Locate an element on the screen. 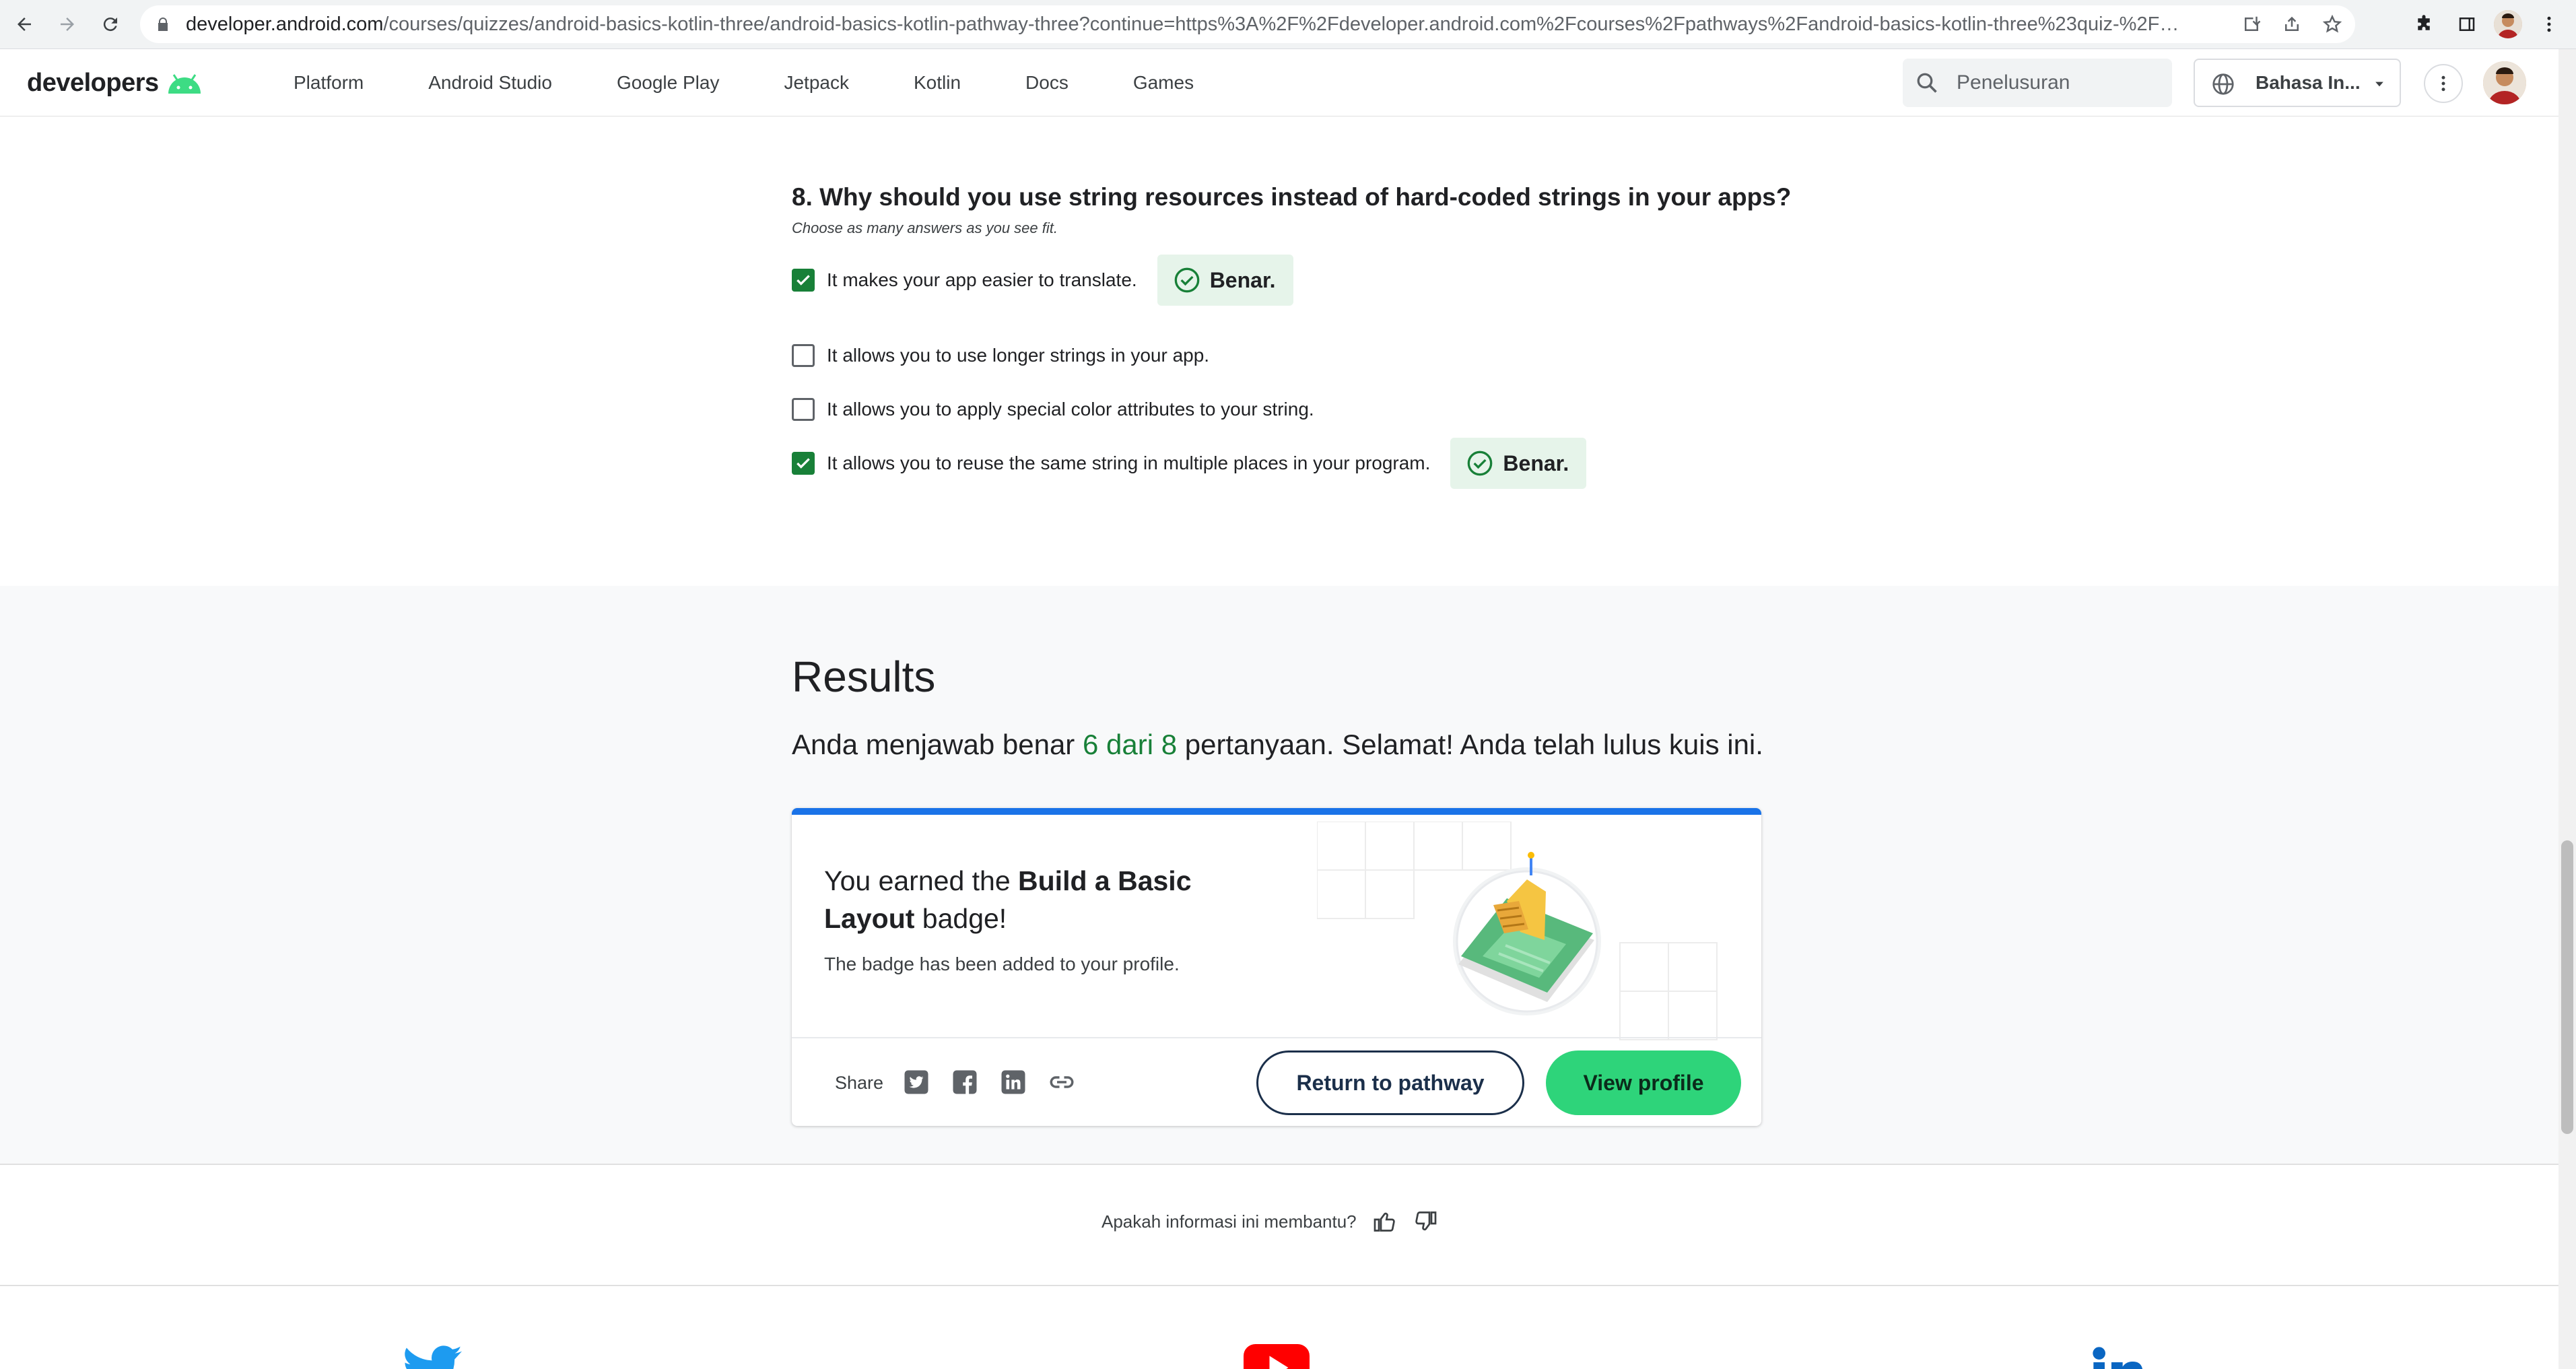 This screenshot has height=1369, width=2576. developers-logo: developers is located at coordinates (115, 83).